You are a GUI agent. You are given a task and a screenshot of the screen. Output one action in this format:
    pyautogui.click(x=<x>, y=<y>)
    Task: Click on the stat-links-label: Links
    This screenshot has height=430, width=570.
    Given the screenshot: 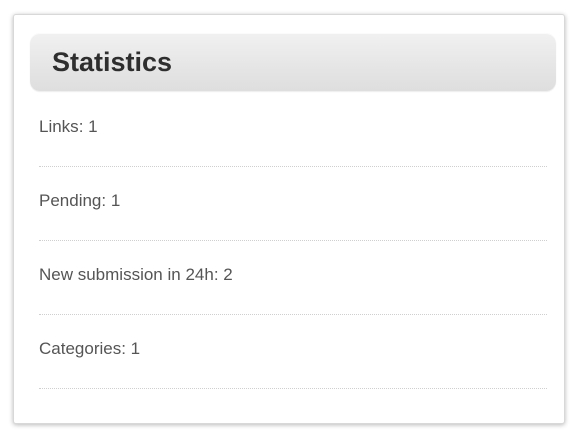 What is the action you would take?
    pyautogui.click(x=59, y=126)
    